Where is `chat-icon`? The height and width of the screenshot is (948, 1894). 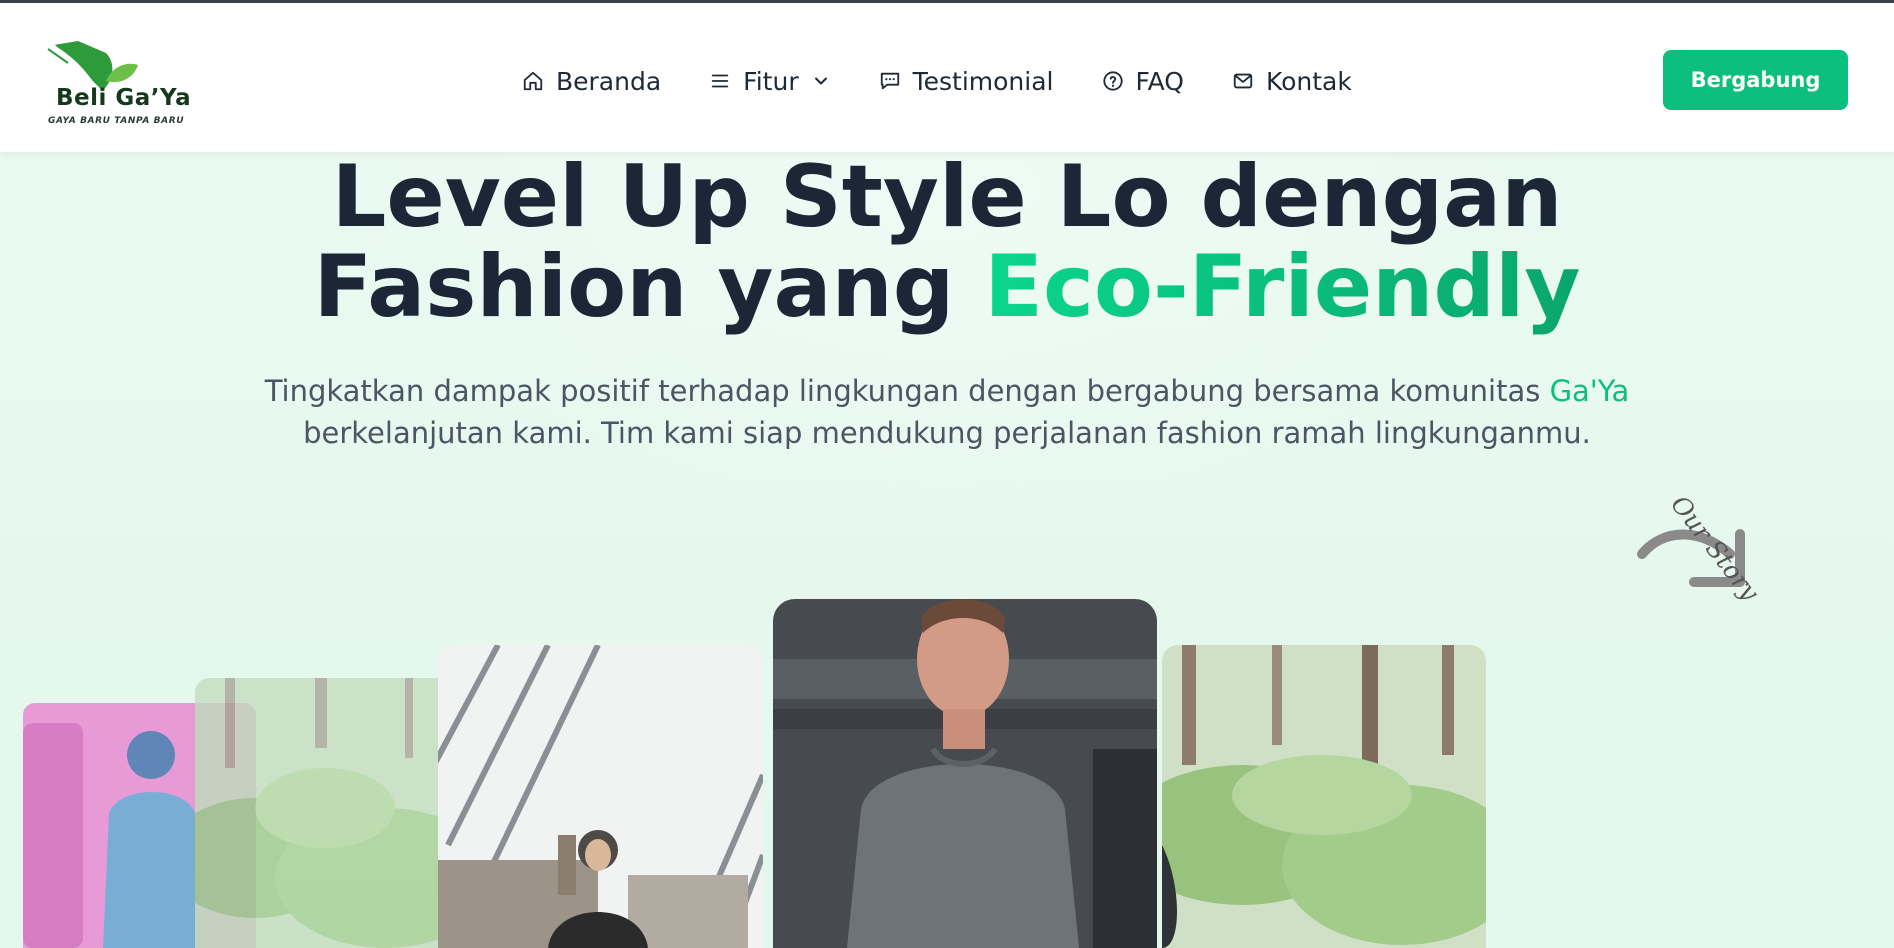 chat-icon is located at coordinates (889, 81).